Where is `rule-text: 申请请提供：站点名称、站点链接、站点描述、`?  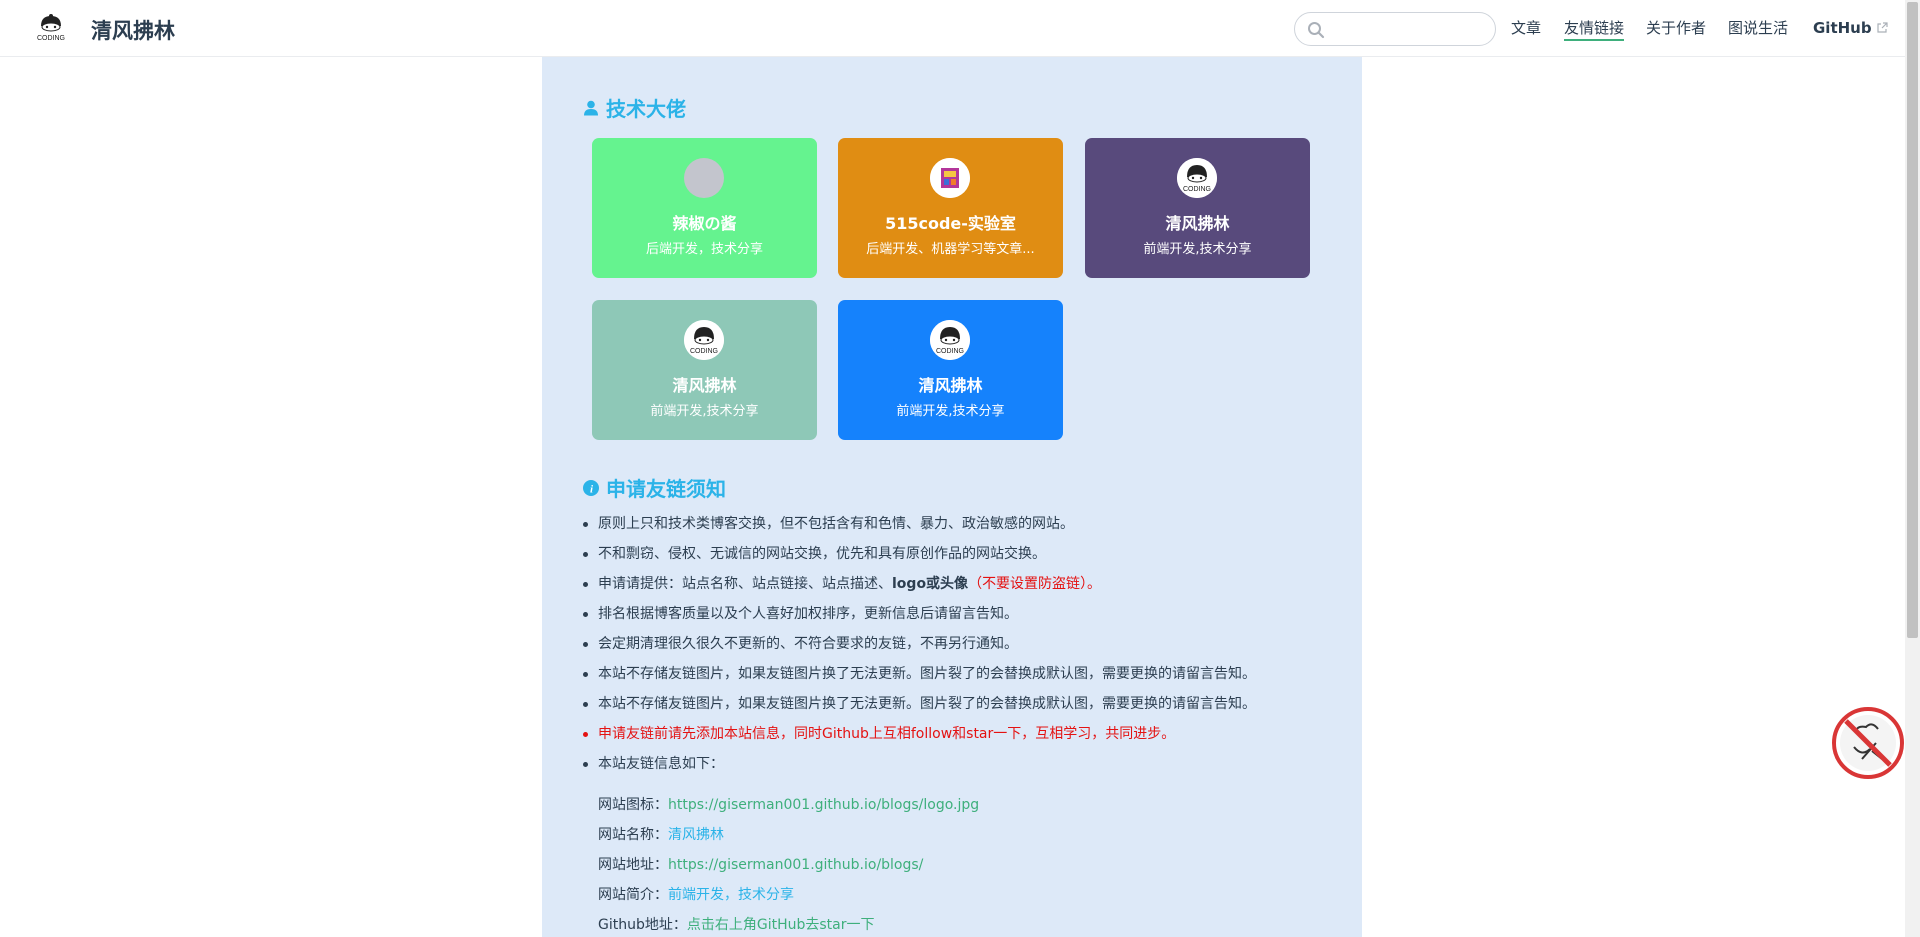
rule-text: 申请请提供：站点名称、站点链接、站点描述、 is located at coordinates (745, 584).